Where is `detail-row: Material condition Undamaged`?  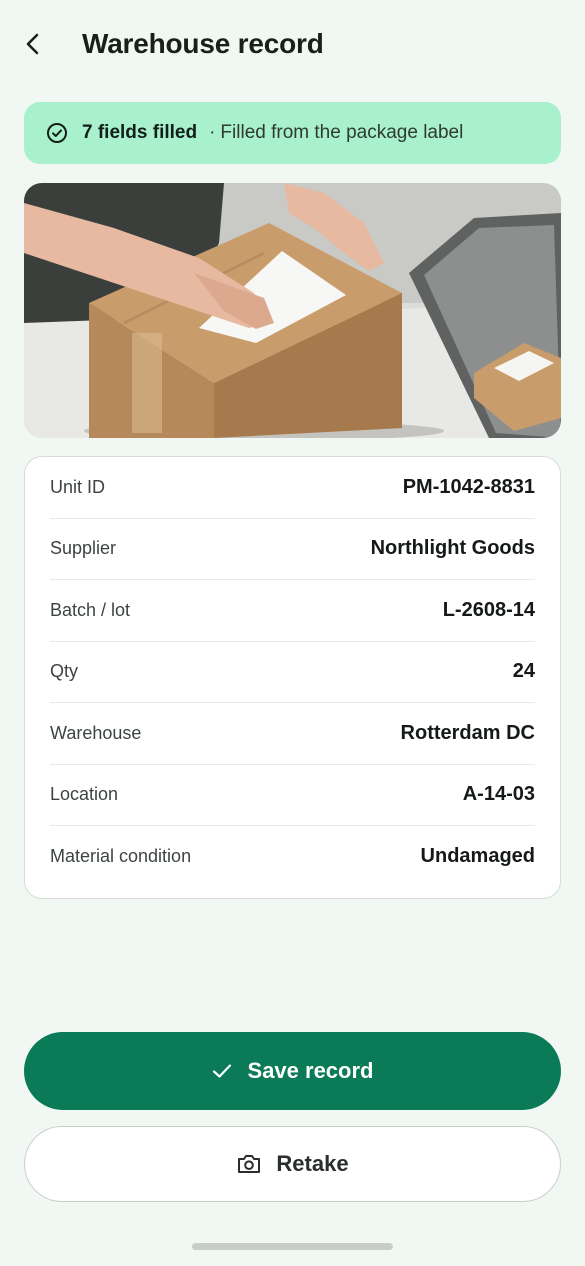
detail-row: Material condition Undamaged is located at coordinates (292, 857).